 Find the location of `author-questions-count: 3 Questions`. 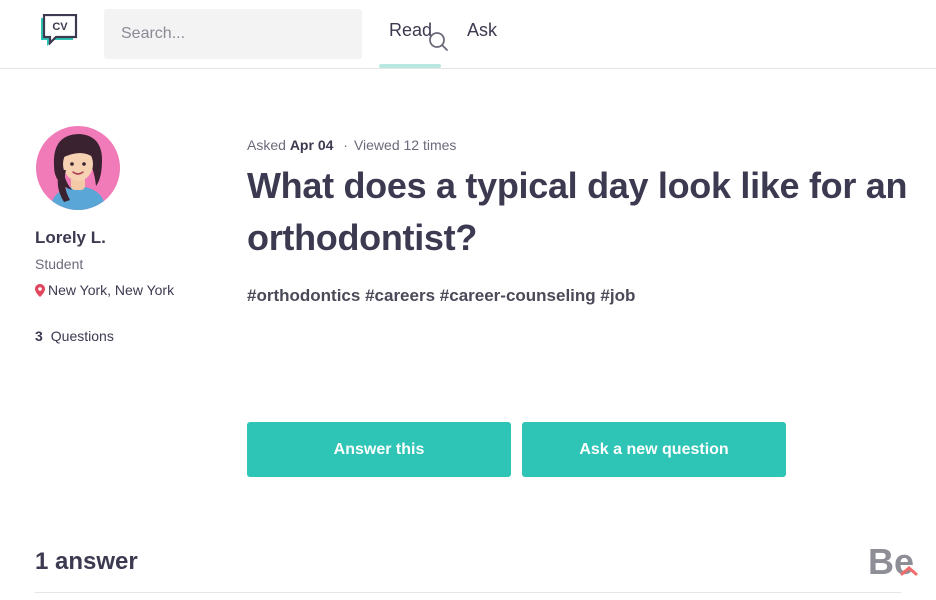

author-questions-count: 3 Questions is located at coordinates (74, 336).